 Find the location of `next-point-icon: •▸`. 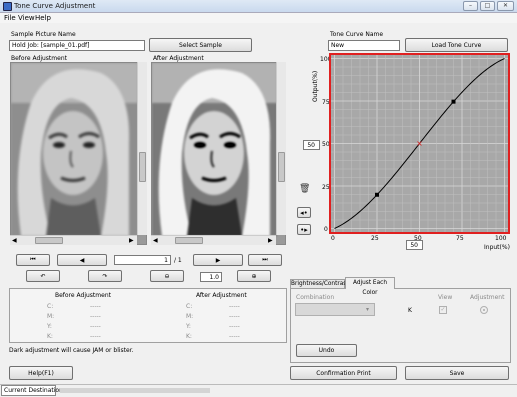

next-point-icon: •▸ is located at coordinates (304, 229).